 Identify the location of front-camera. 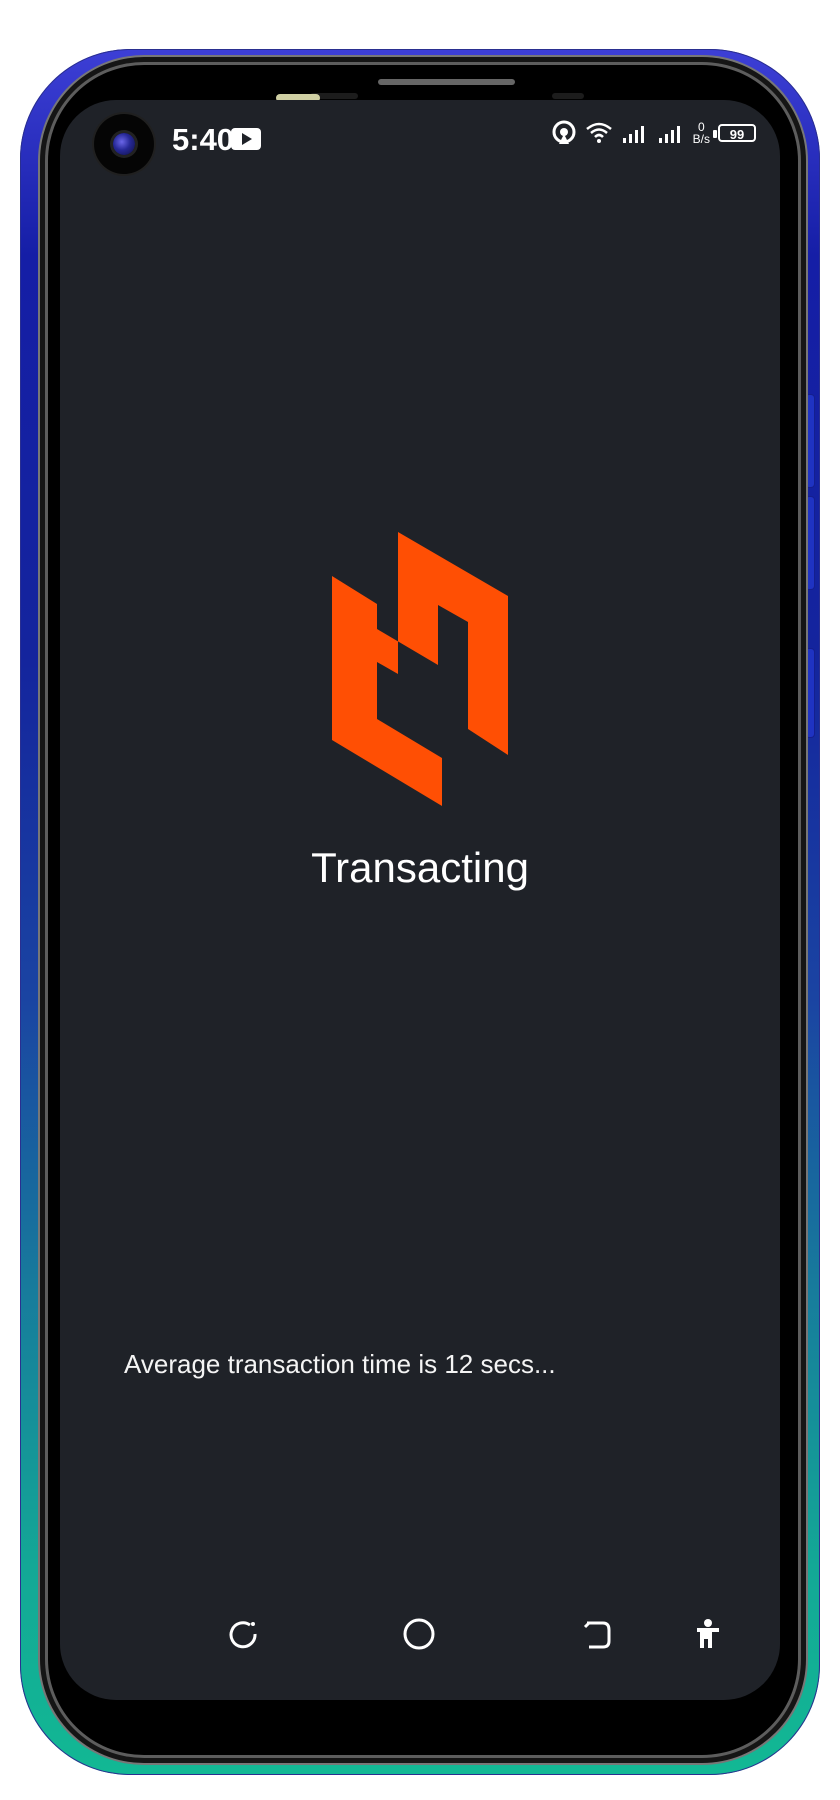
(124, 144).